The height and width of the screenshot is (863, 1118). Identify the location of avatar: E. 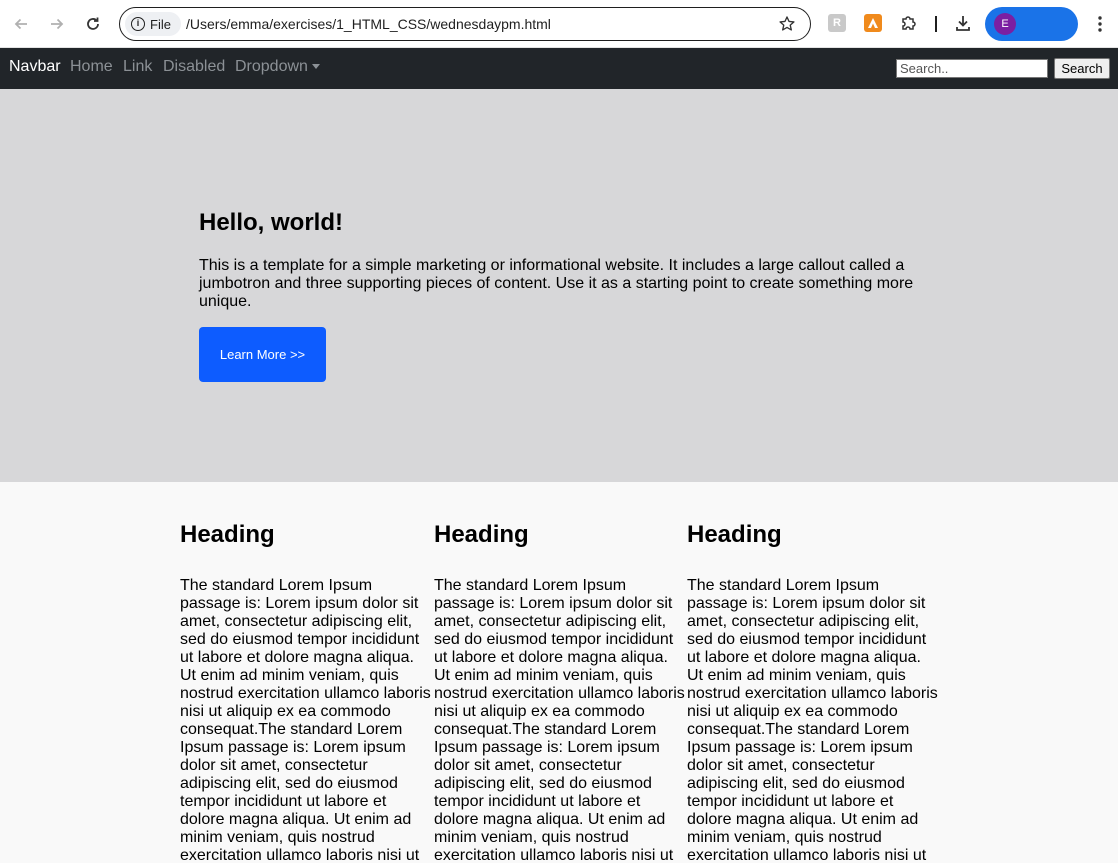
(1005, 24).